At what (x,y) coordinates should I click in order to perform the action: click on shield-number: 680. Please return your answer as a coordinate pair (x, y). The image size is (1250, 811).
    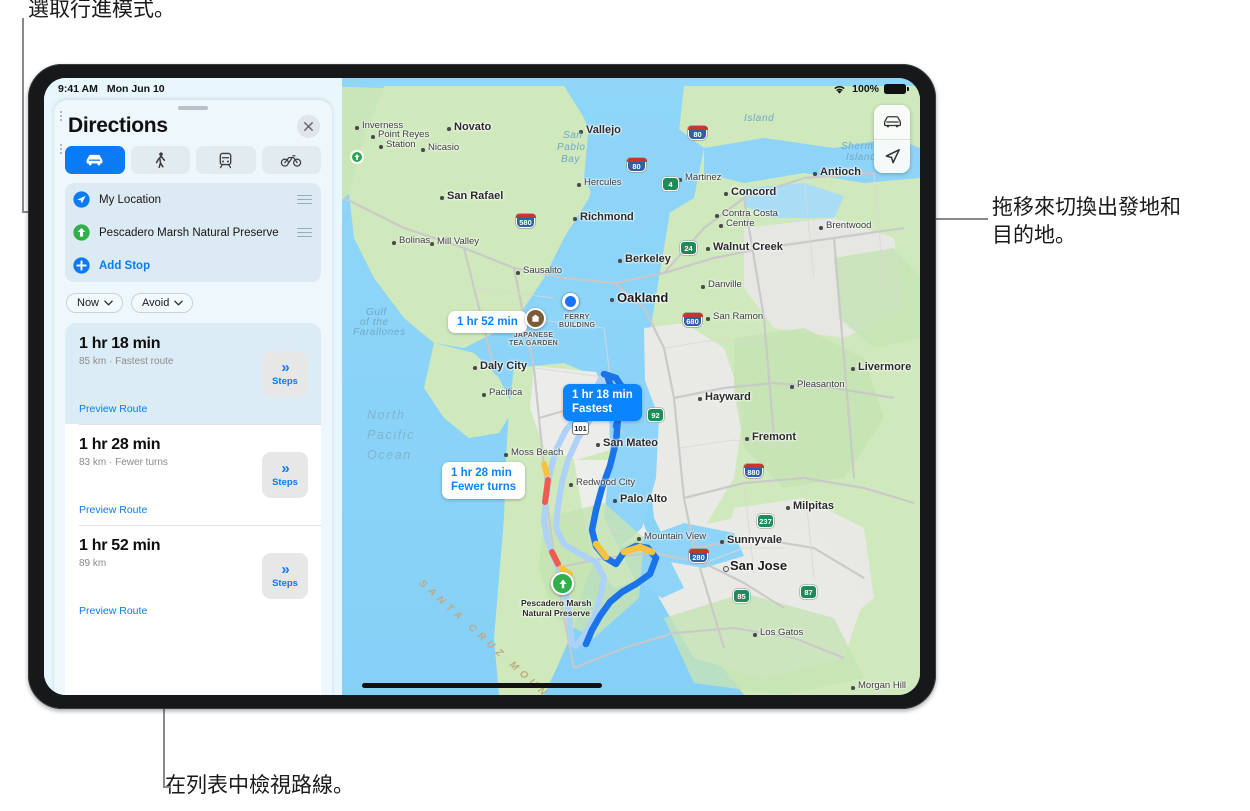
    Looking at the image, I should click on (692, 321).